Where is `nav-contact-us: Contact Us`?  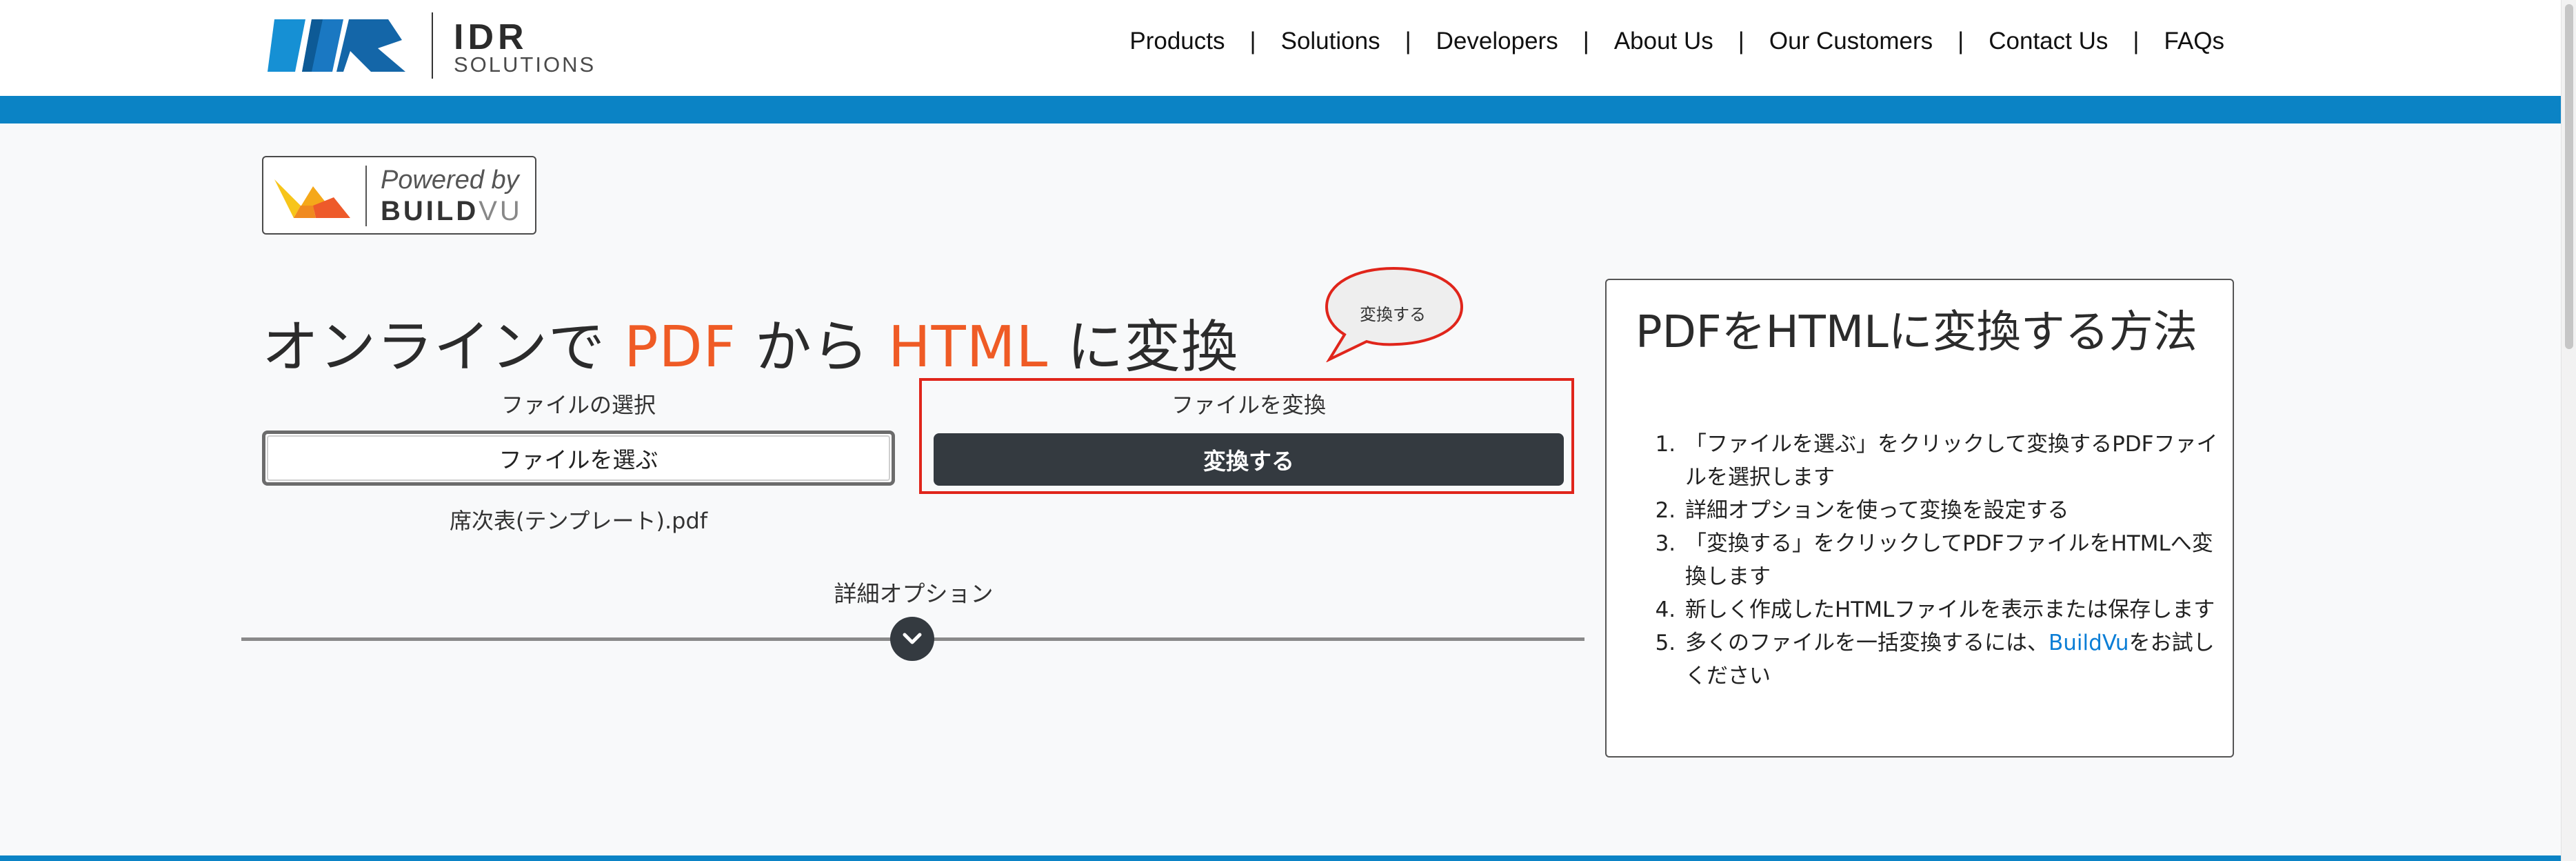
nav-contact-us: Contact Us is located at coordinates (2048, 42).